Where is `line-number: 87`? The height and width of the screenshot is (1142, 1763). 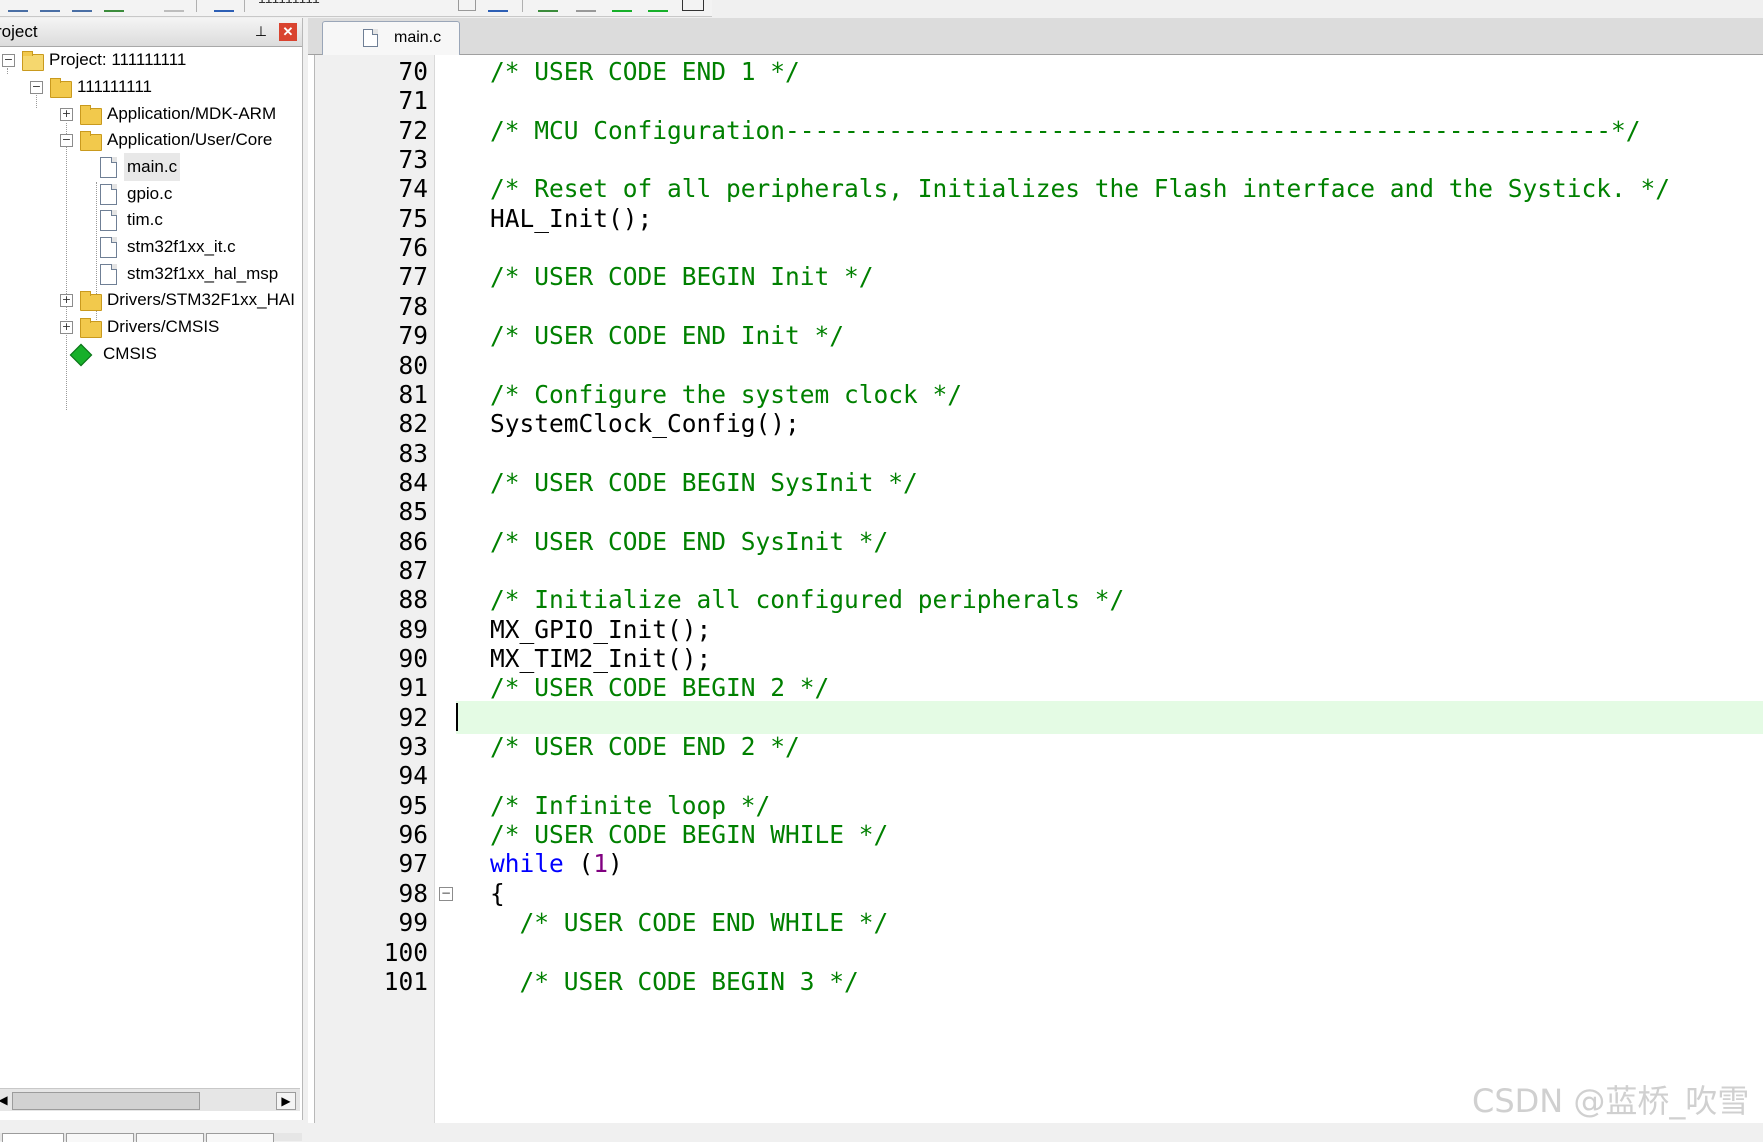
line-number: 87 is located at coordinates (413, 570).